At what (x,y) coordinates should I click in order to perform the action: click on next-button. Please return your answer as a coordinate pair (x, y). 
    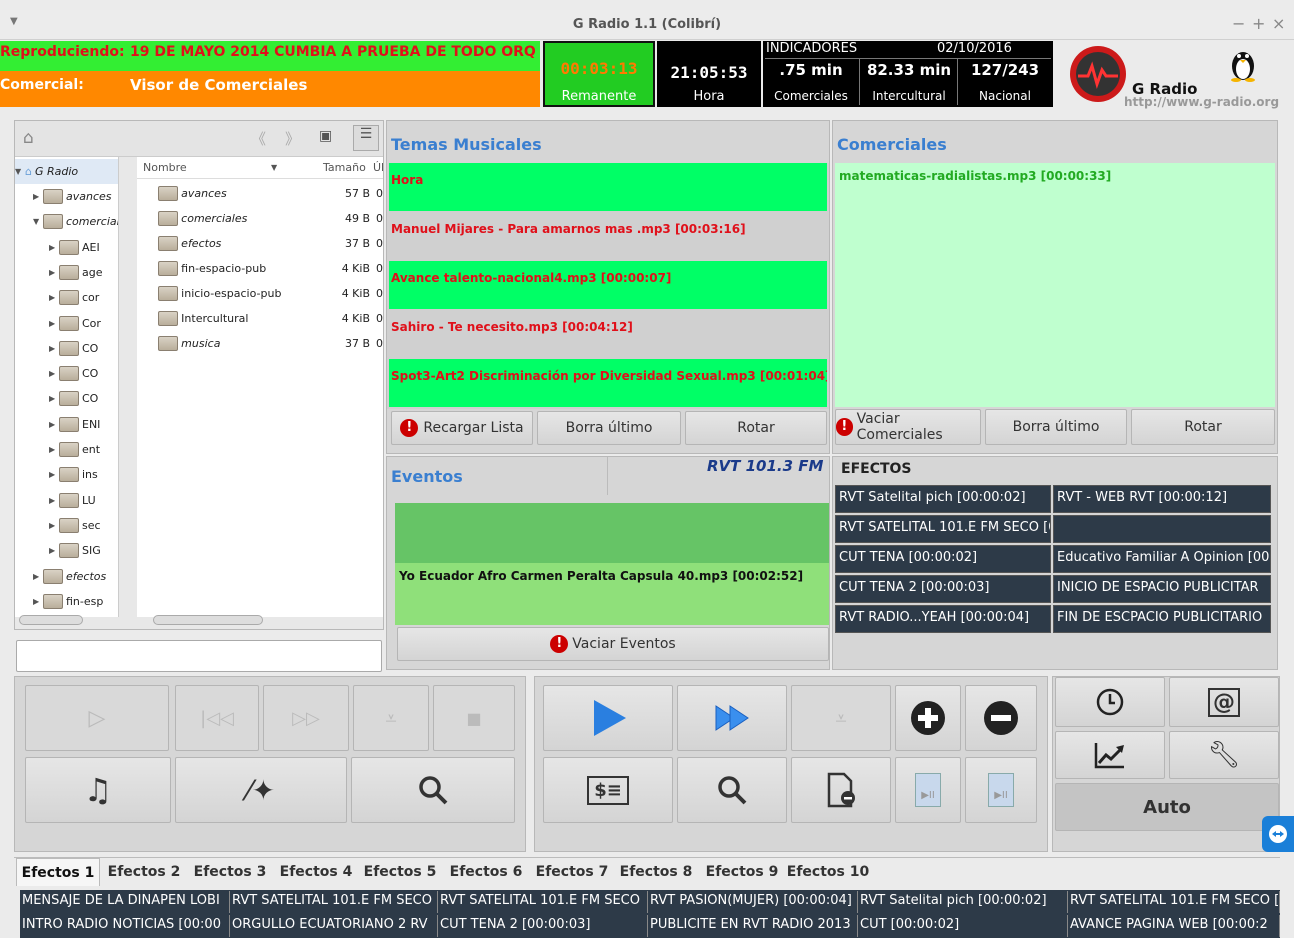
    Looking at the image, I should click on (732, 718).